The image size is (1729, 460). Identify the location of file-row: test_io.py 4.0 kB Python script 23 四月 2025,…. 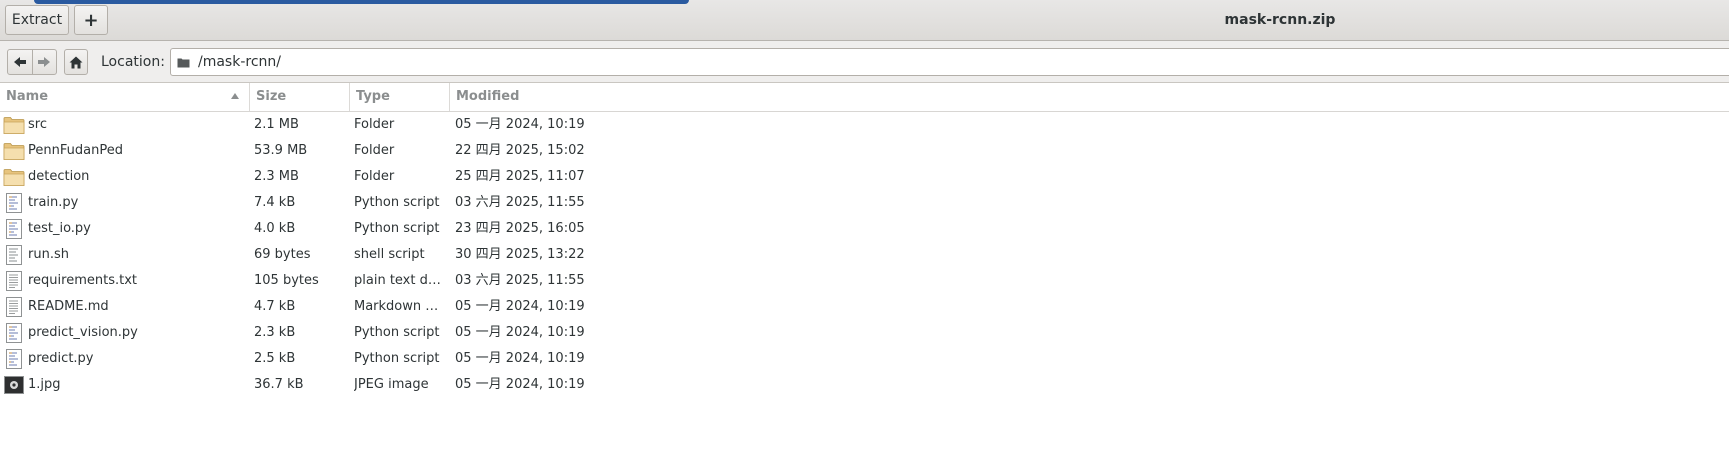
(864, 229).